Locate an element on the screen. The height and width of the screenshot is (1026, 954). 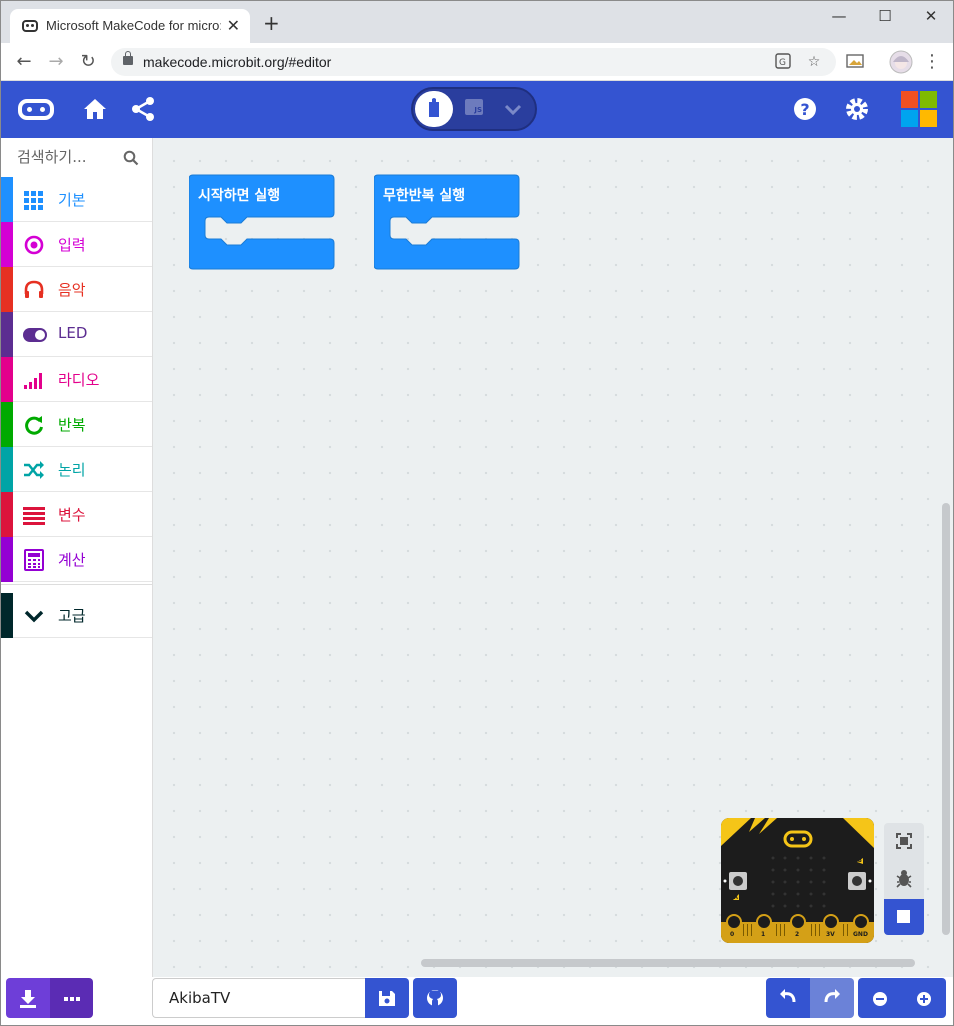
sidebar-divider is located at coordinates (76, 586).